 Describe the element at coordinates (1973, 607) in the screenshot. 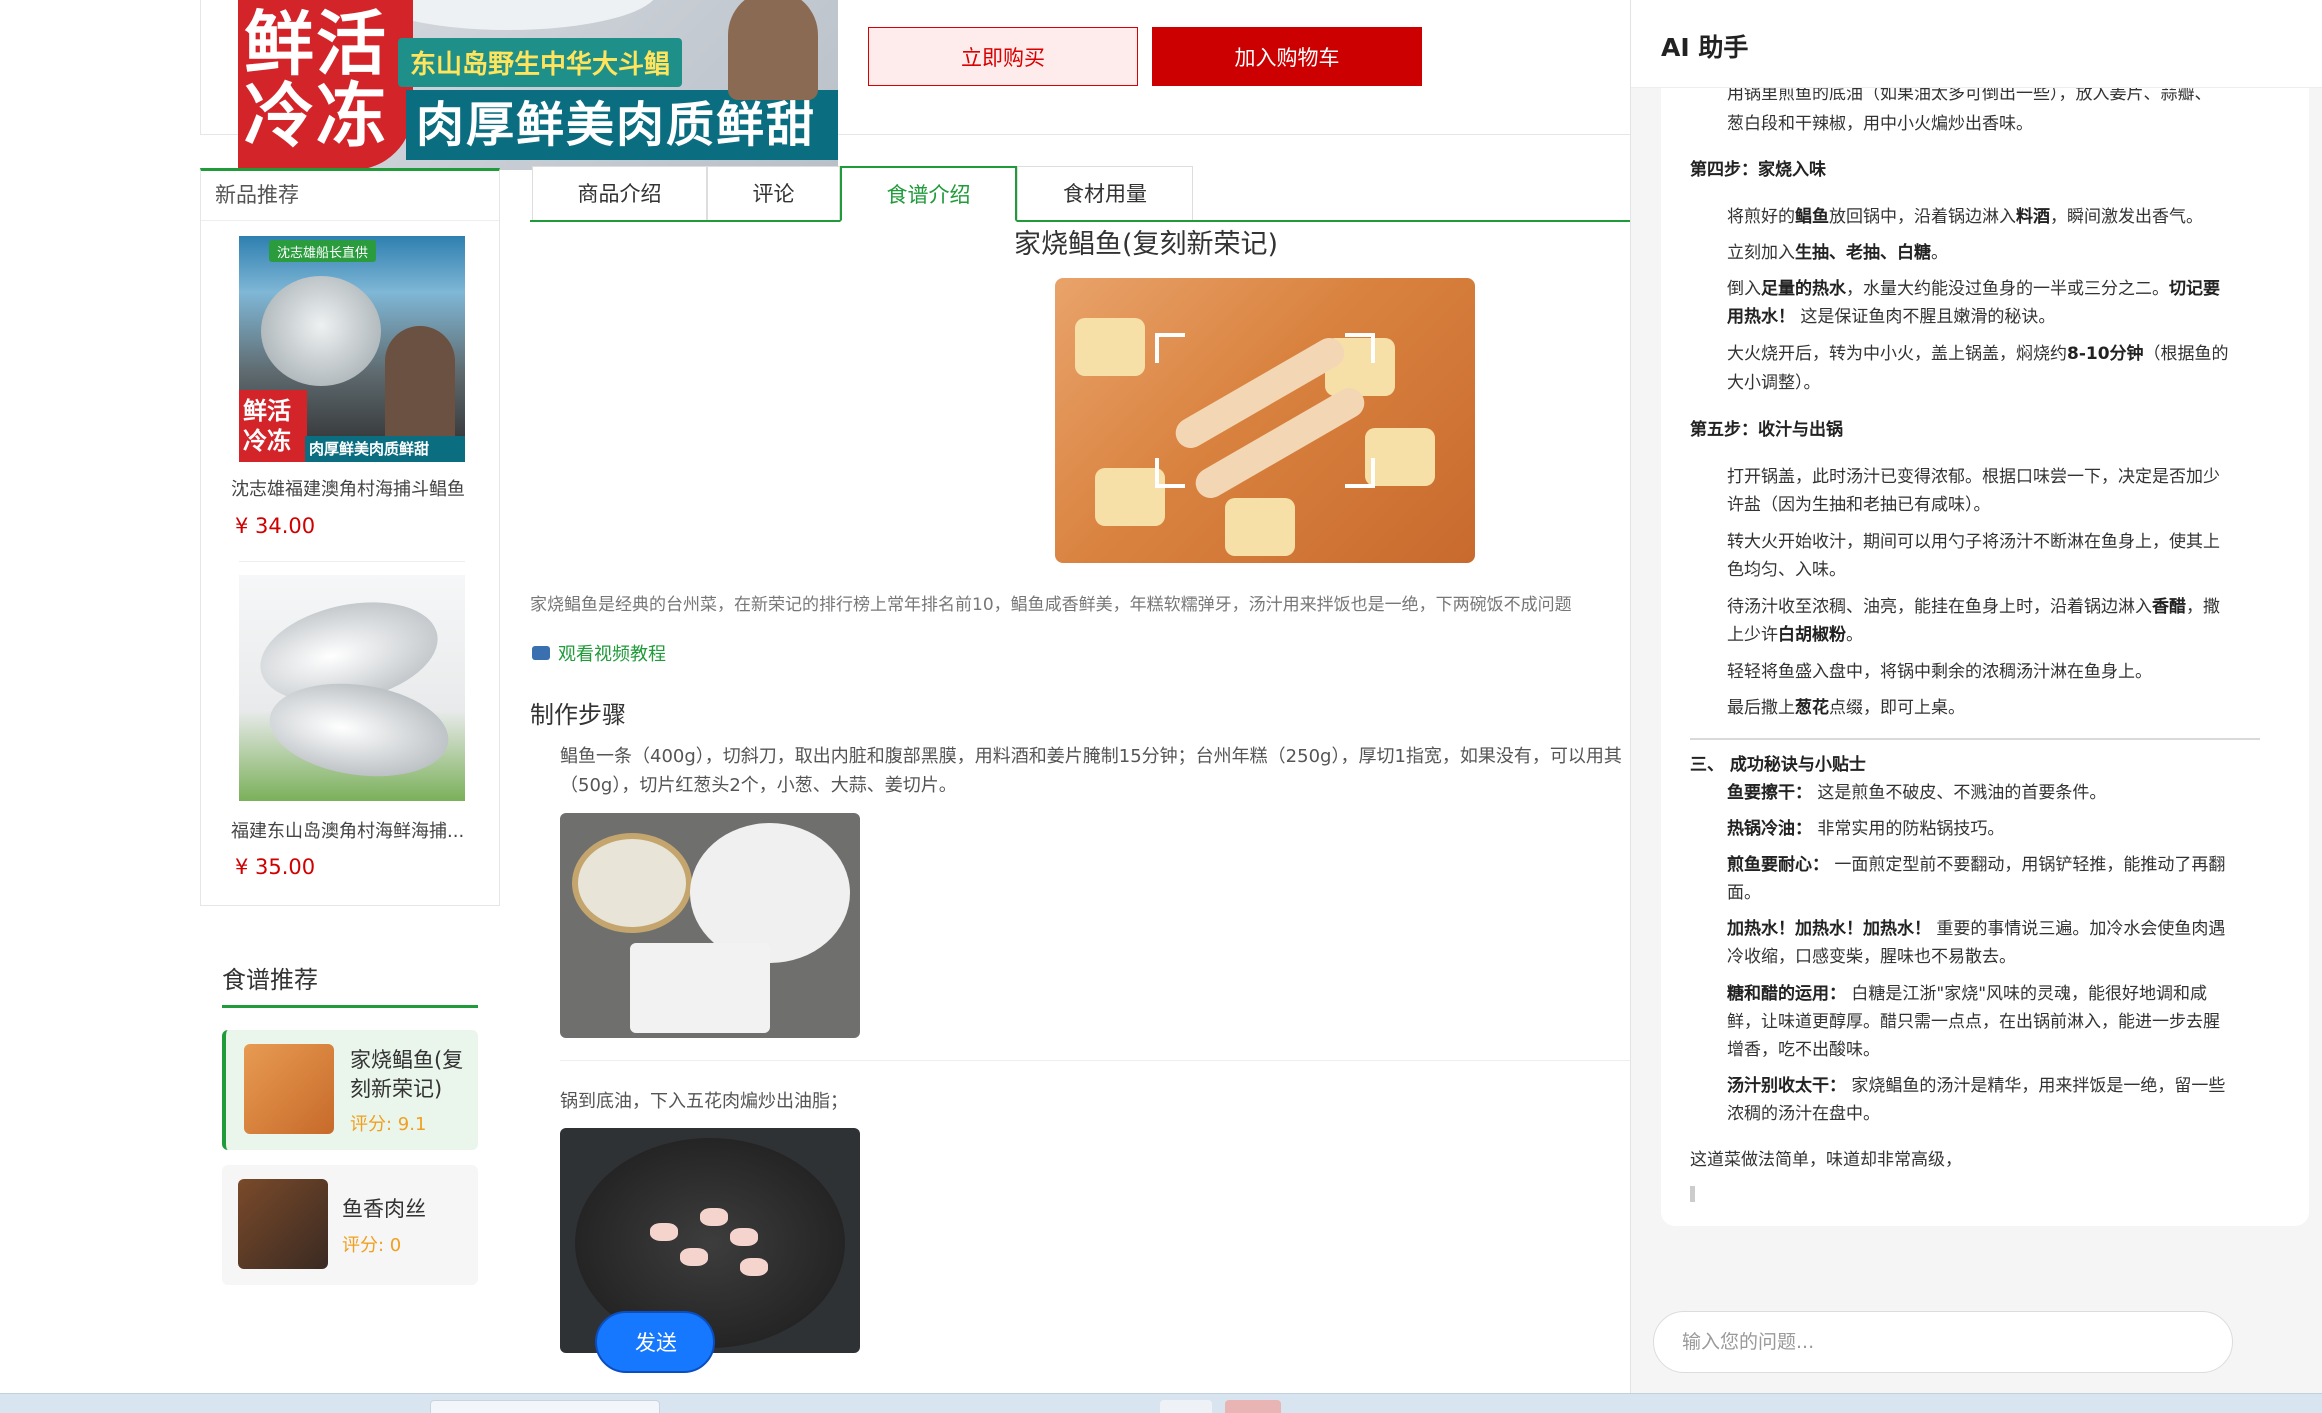

I see `ai-line: 待汤汁收至浓稠、油亮，能挂在鱼身上时，沿着锅边淋入香醋，撒` at that location.